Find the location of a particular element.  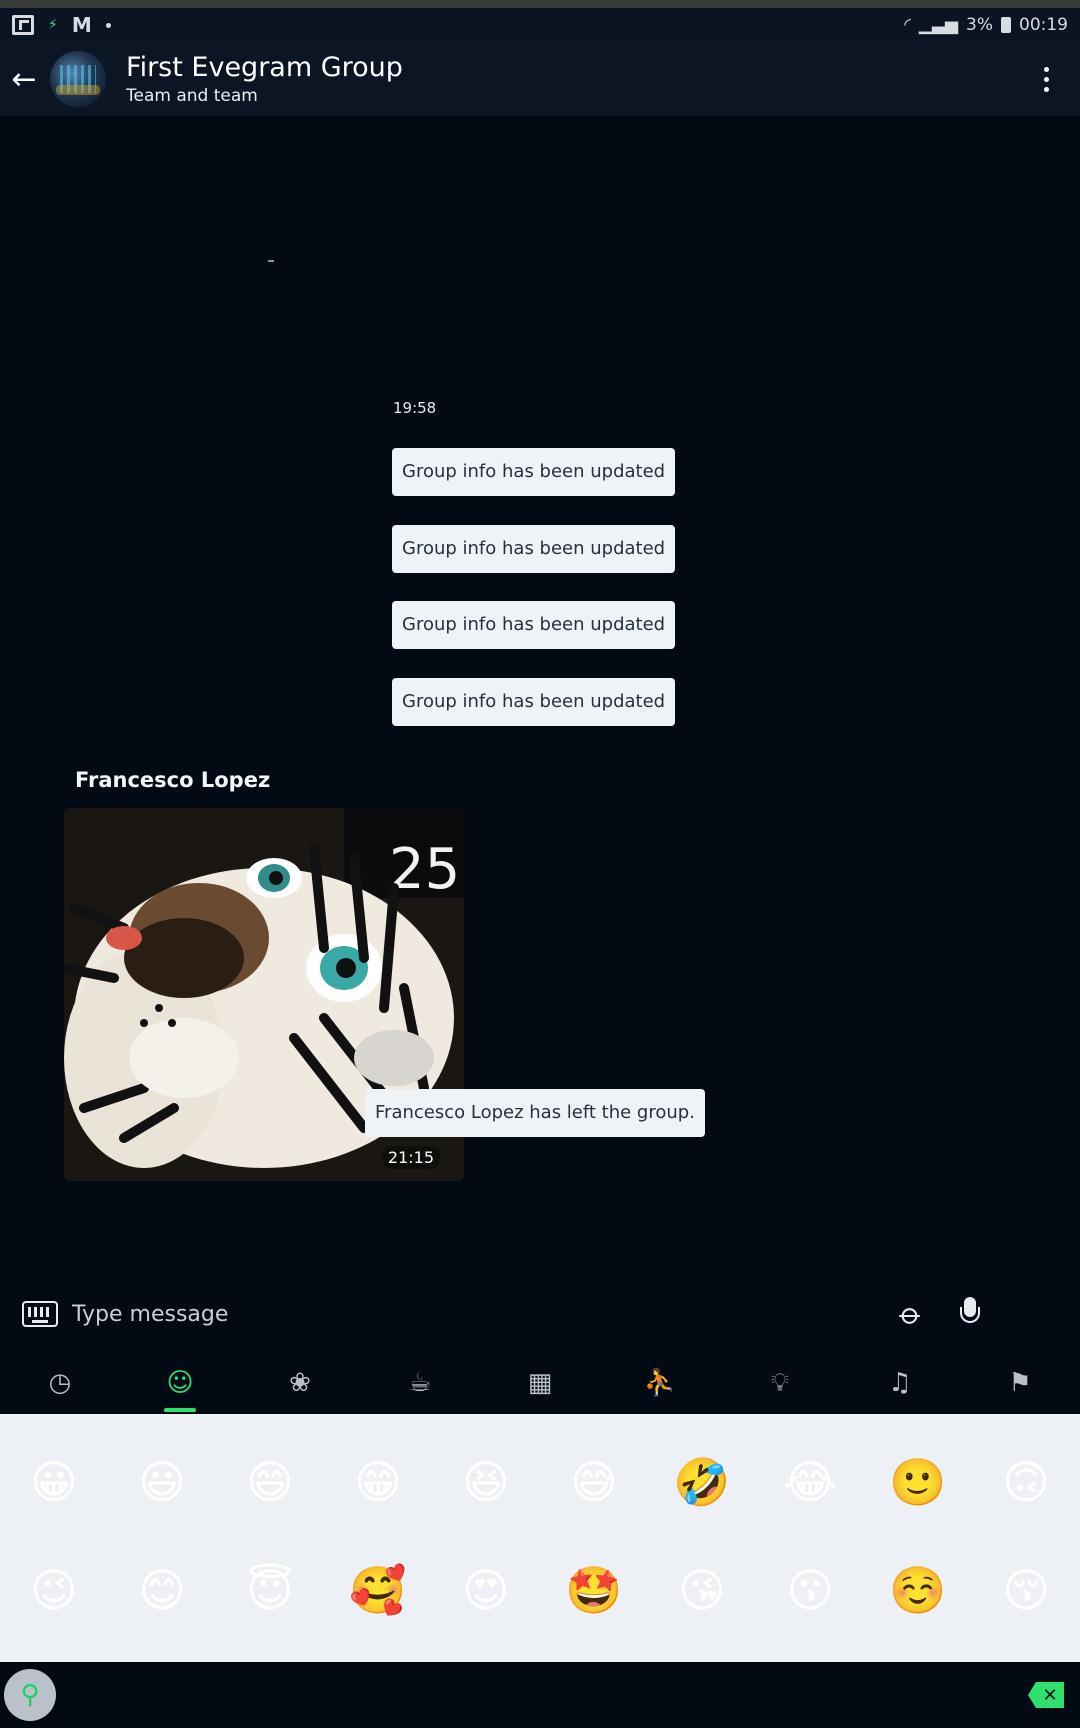

image-text: 25. is located at coordinates (426, 869).